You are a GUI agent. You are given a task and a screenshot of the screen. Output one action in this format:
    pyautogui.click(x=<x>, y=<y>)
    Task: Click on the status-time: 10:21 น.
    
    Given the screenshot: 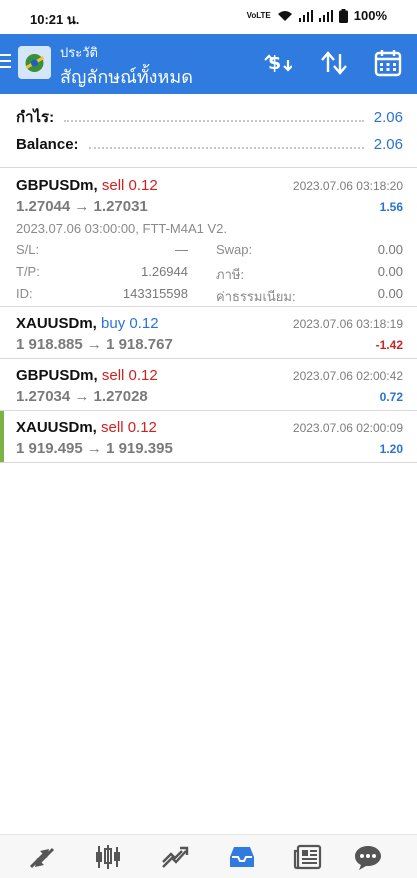 What is the action you would take?
    pyautogui.click(x=55, y=19)
    